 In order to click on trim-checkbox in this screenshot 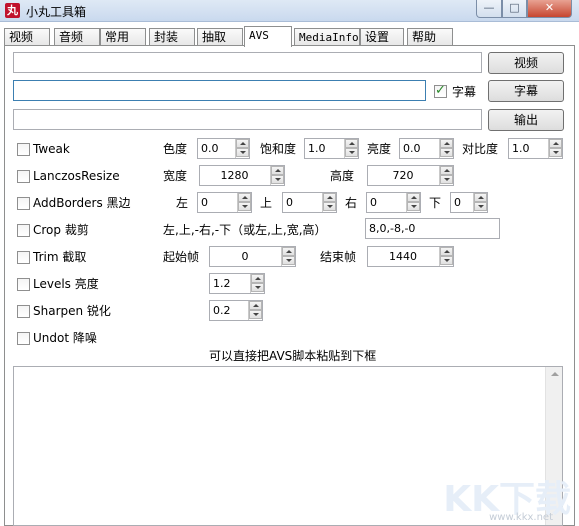, I will do `click(23, 257)`.